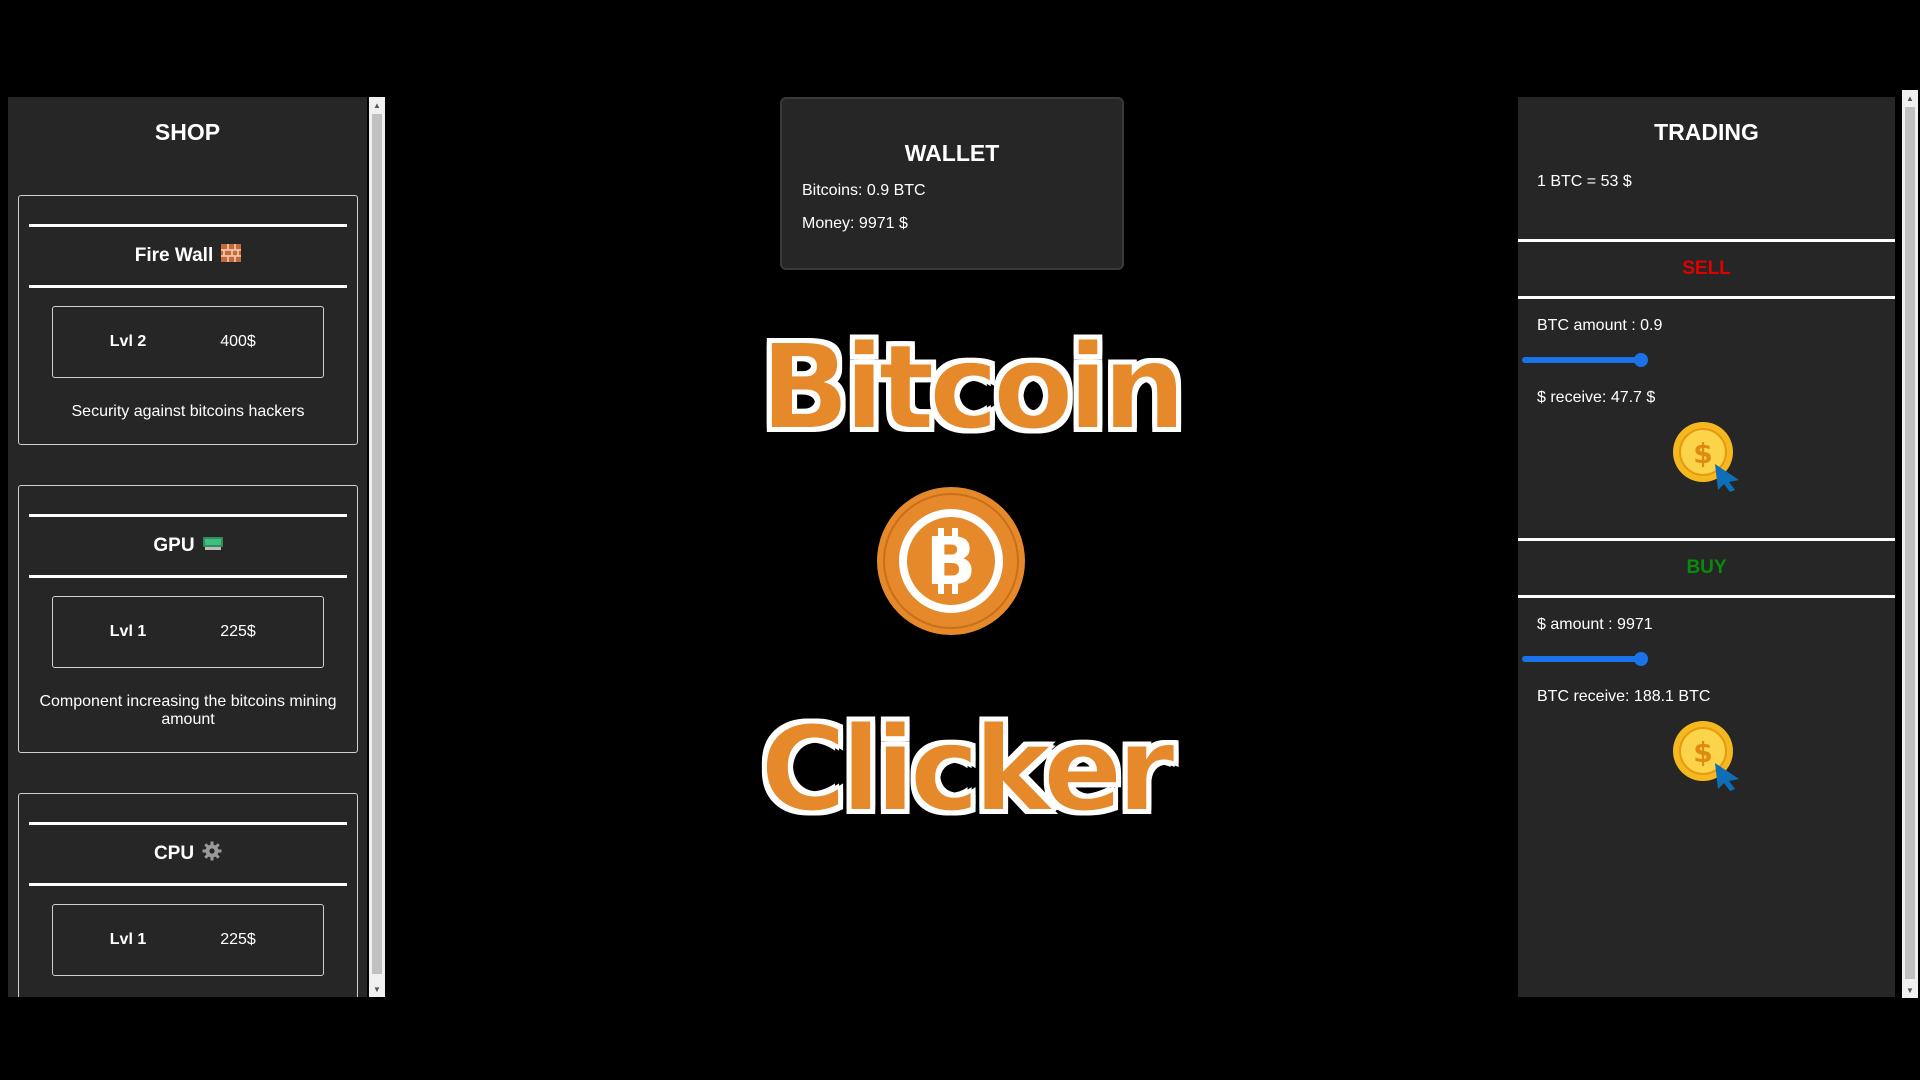 Image resolution: width=1920 pixels, height=1080 pixels. What do you see at coordinates (967, 769) in the screenshot?
I see `logo-title-bottom: Clicker` at bounding box center [967, 769].